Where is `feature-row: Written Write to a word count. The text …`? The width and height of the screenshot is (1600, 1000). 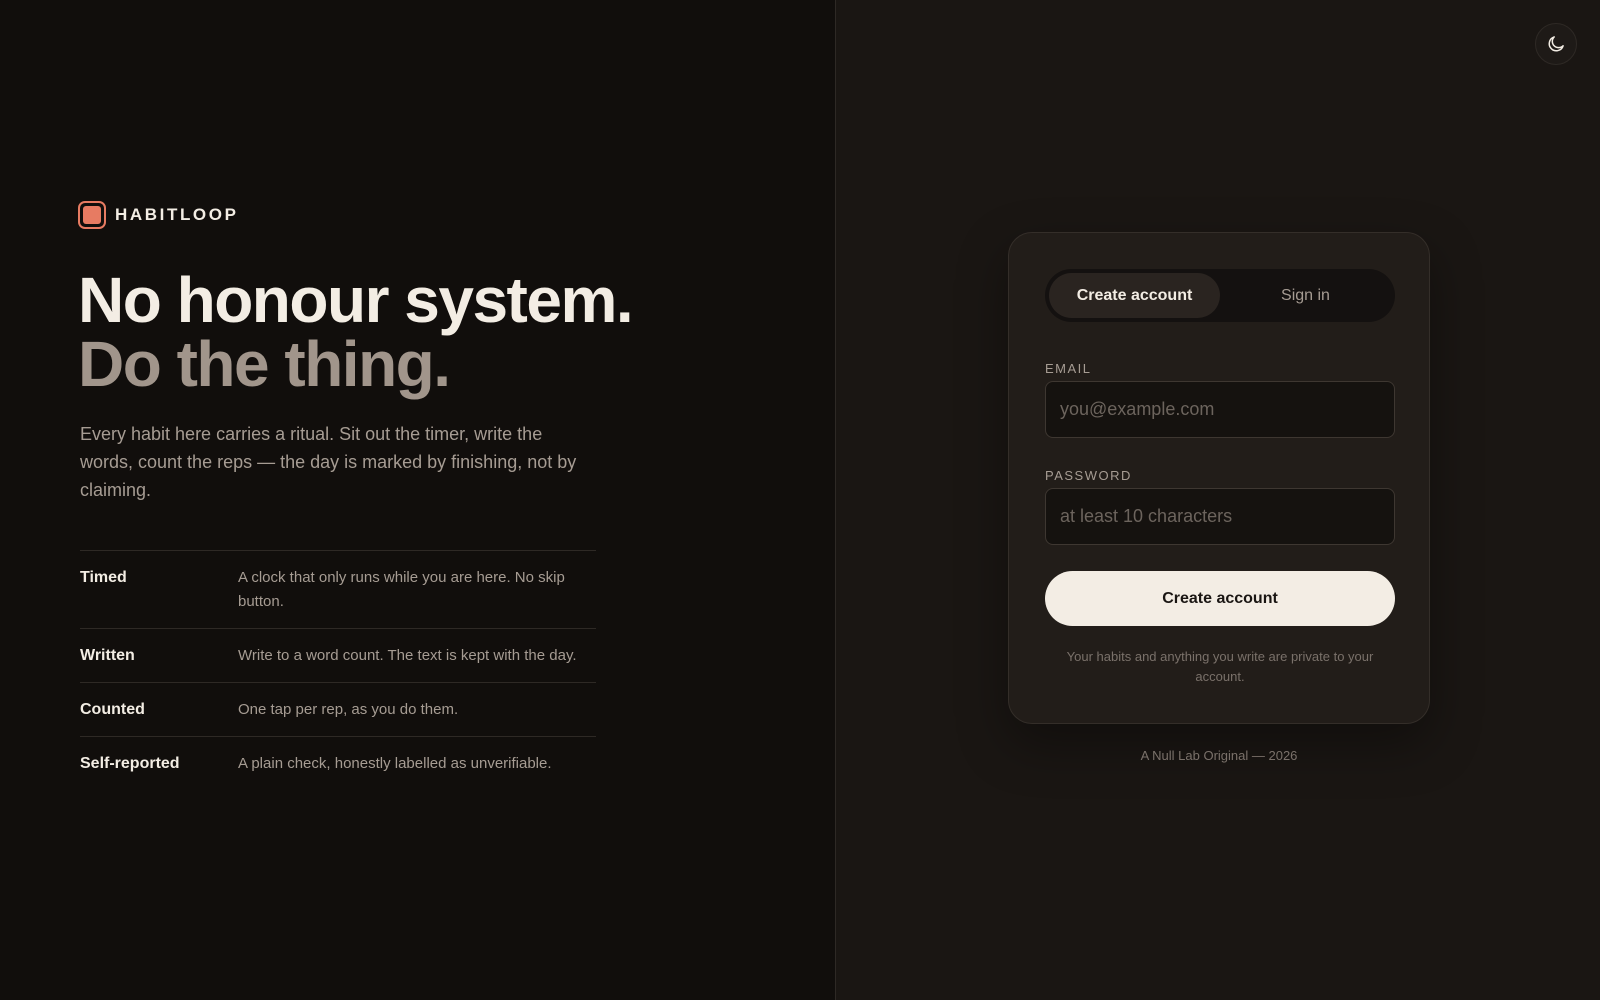 feature-row: Written Write to a word count. The text … is located at coordinates (338, 656).